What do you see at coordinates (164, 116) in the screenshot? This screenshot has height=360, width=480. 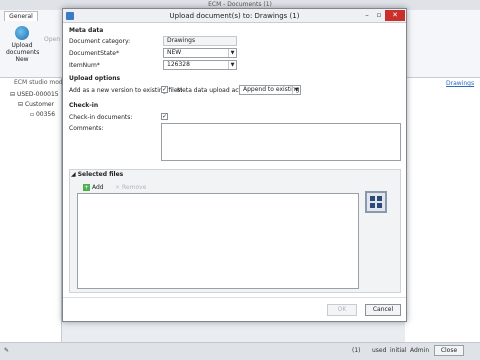 I see `checkin-checkbox: ✓` at bounding box center [164, 116].